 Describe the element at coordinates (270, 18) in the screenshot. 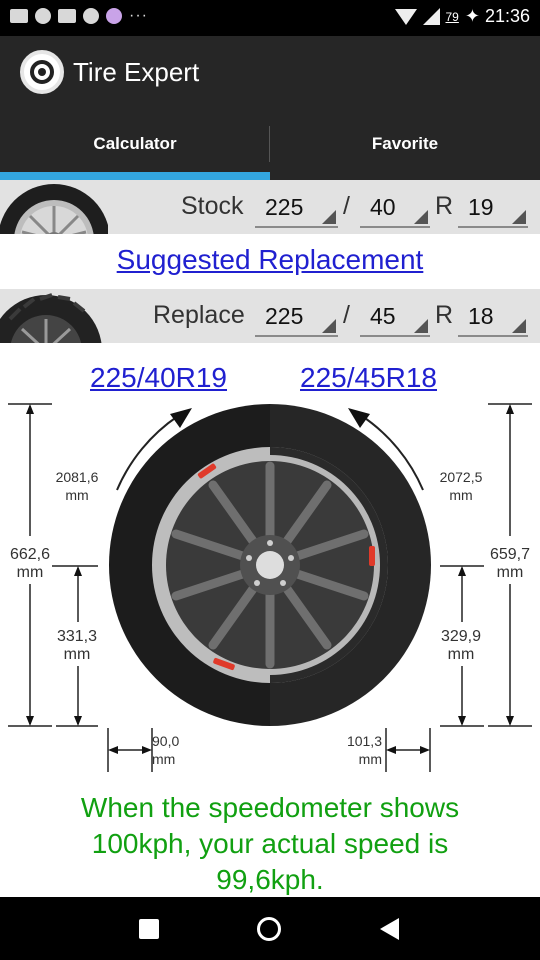

I see `status-bar: ··· 79 ✦ 21:36` at that location.